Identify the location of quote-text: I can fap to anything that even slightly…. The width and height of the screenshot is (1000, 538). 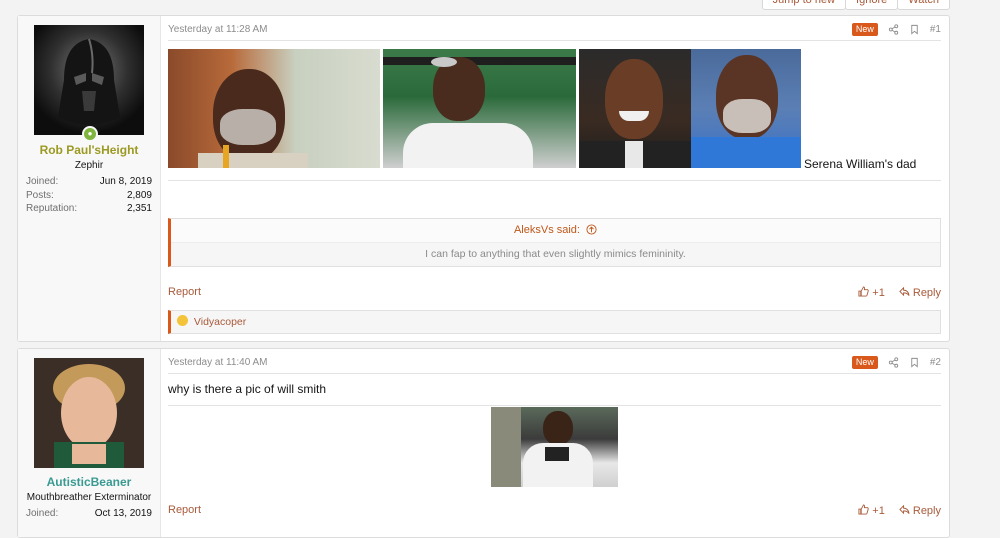
(555, 254).